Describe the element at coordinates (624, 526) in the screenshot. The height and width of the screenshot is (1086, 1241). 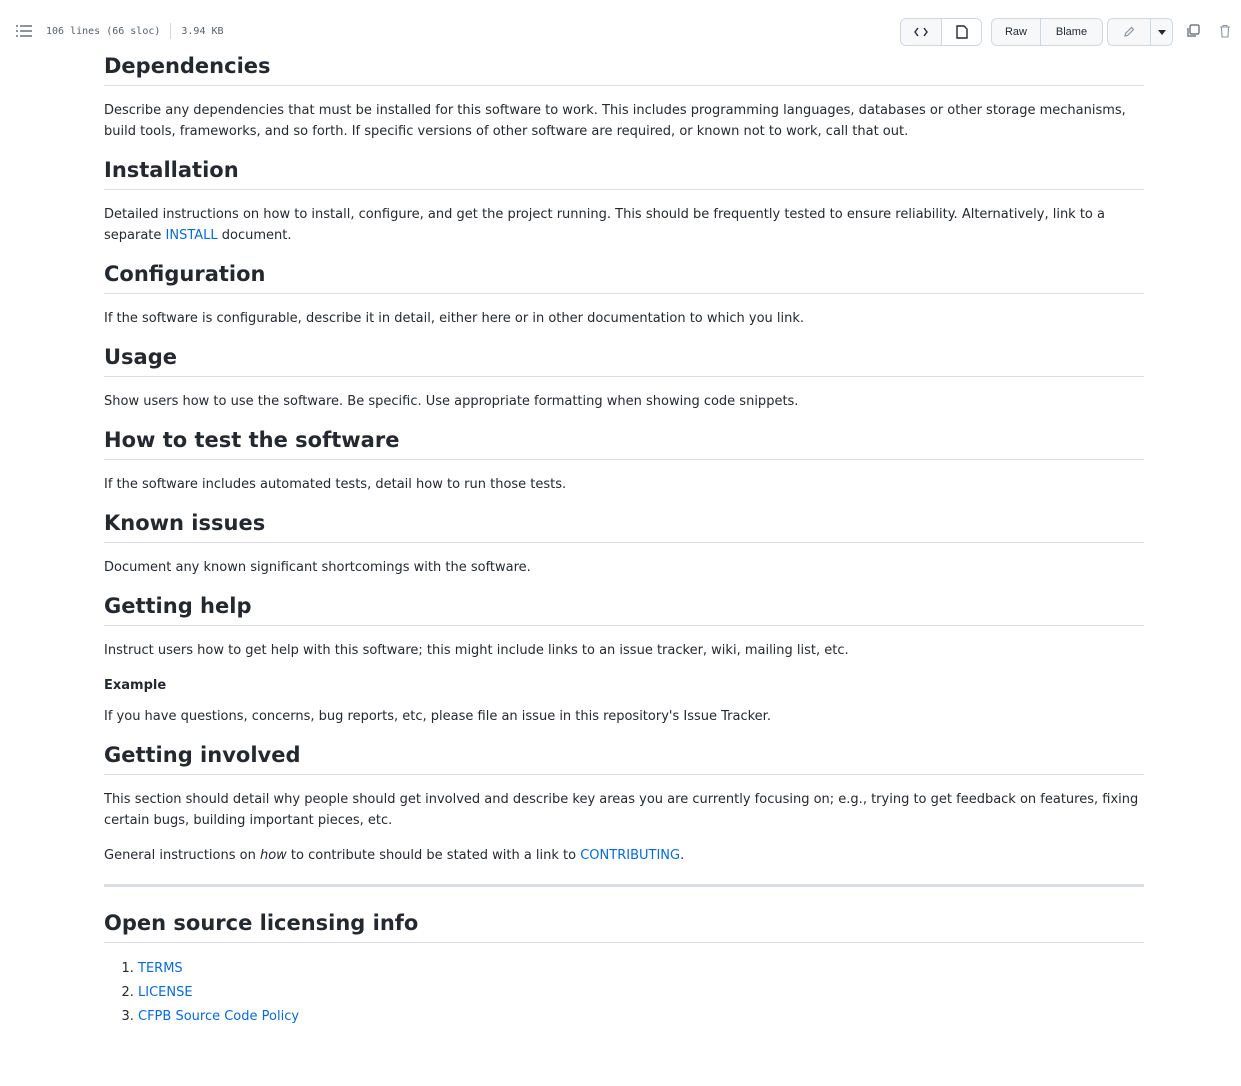
I see `heading-known-issues: Known issues` at that location.